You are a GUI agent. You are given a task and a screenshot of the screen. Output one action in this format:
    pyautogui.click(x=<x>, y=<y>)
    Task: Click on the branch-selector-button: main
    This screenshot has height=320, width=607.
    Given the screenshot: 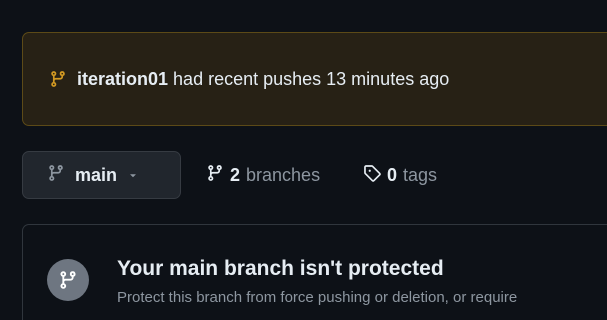 What is the action you would take?
    pyautogui.click(x=101, y=175)
    